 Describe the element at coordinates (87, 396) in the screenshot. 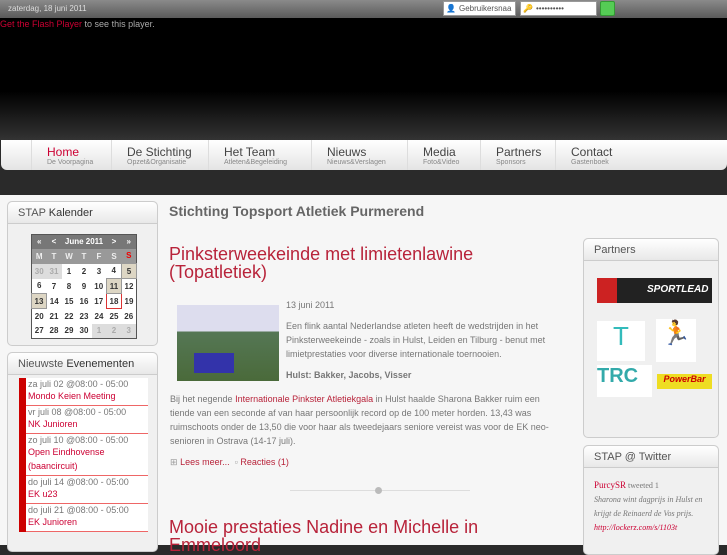

I see `event-link: Mondo Keien Meeting` at that location.